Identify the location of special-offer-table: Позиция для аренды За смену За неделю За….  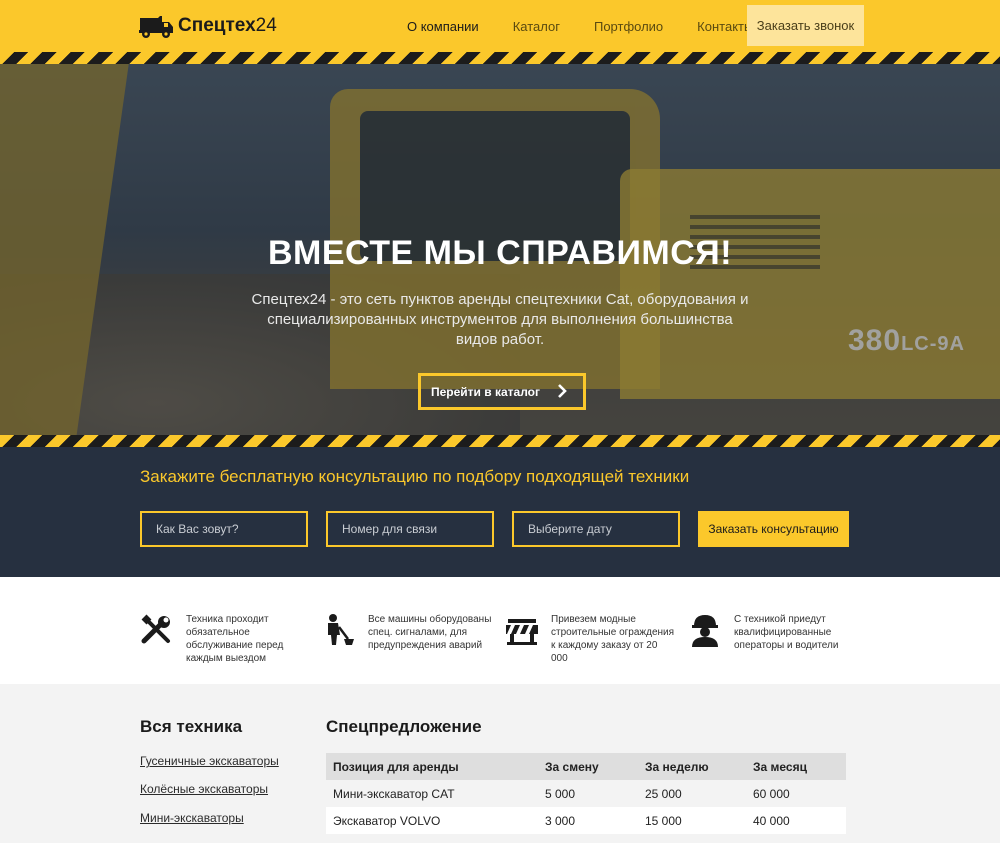
(586, 793).